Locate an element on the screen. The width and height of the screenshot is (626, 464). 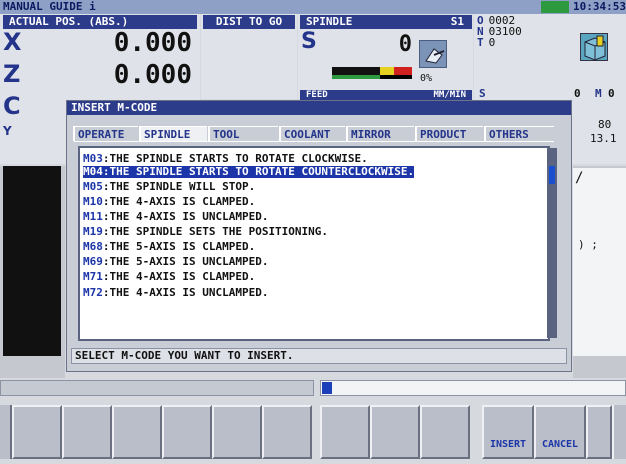
message-bar is located at coordinates (157, 388).